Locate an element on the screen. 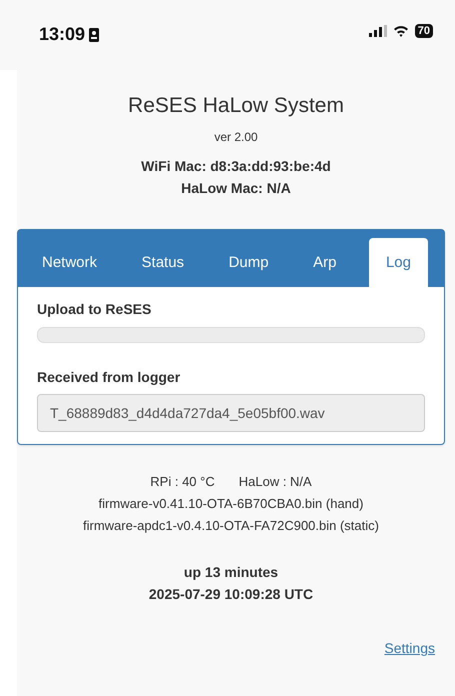  firmware-text: firmware-apdc1-v0.4.10-OTA-FA72C900.bin (static) is located at coordinates (231, 526).